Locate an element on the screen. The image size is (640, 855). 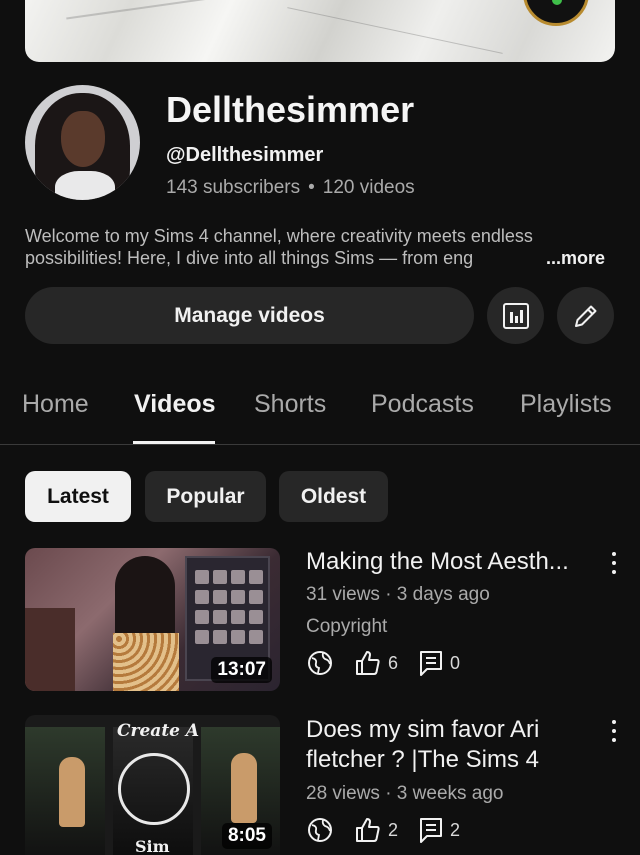
video-count: 120 videos is located at coordinates (368, 187).